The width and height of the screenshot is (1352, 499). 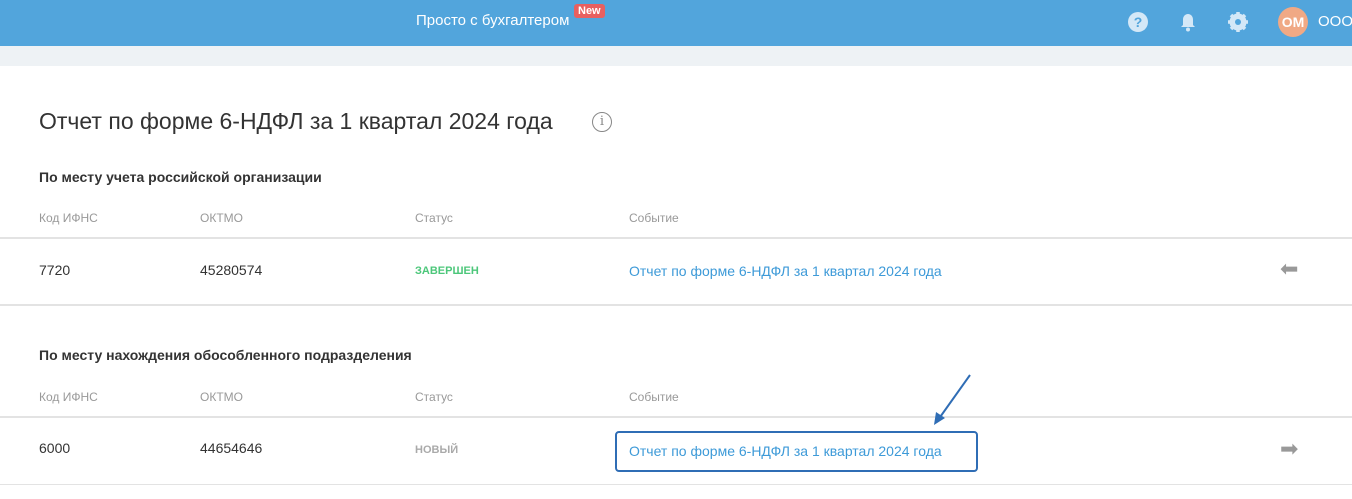 I want to click on section-title: По месту учета российской организации, so click(x=180, y=177).